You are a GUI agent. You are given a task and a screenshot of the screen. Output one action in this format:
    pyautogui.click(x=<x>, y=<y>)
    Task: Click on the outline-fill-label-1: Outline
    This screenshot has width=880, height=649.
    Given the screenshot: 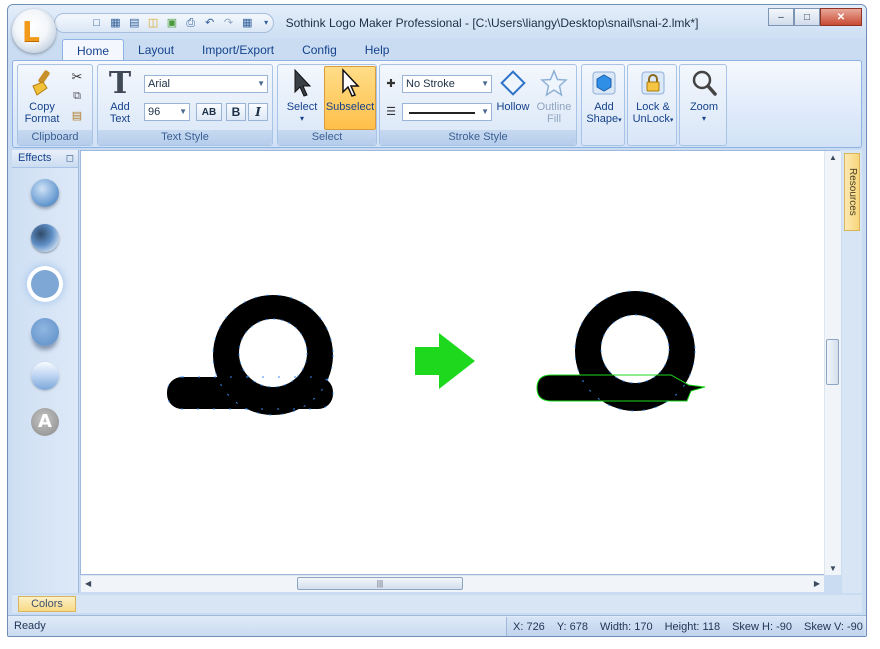 What is the action you would take?
    pyautogui.click(x=554, y=107)
    